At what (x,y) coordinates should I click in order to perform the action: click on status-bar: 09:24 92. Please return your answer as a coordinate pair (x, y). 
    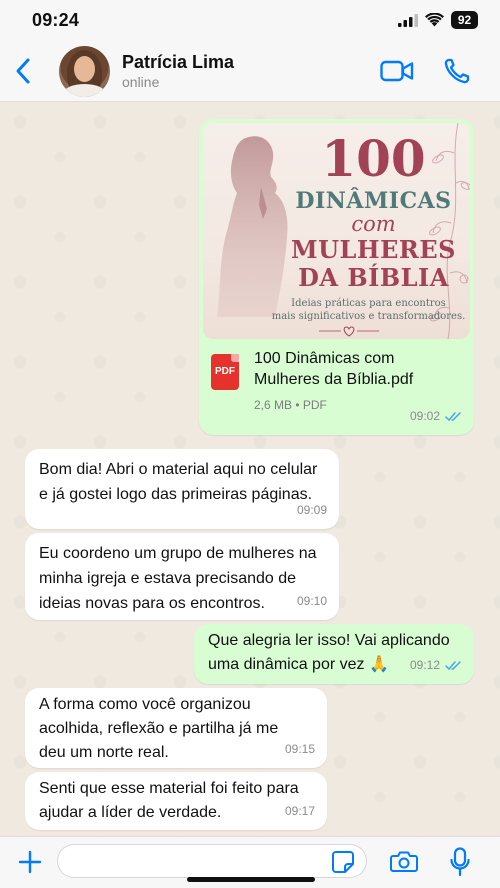
    Looking at the image, I should click on (250, 20).